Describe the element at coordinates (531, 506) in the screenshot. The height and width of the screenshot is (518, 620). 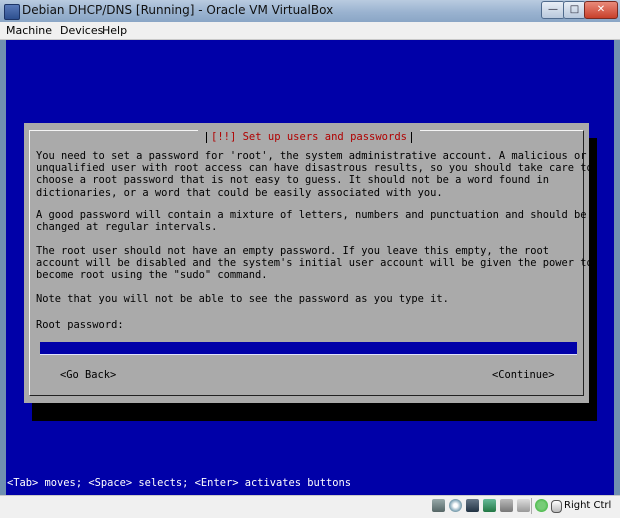
I see `status-divider` at that location.